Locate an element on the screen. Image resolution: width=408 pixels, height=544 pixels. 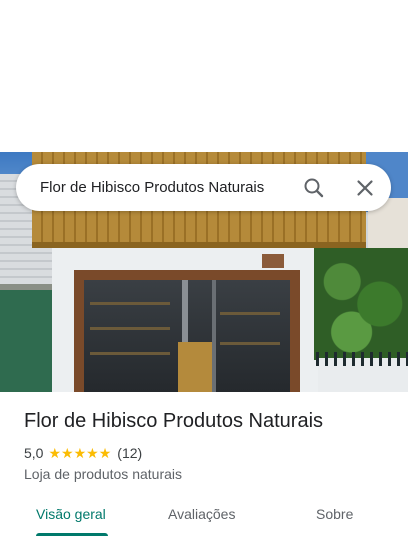
rating-value: 5,0 is located at coordinates (34, 453).